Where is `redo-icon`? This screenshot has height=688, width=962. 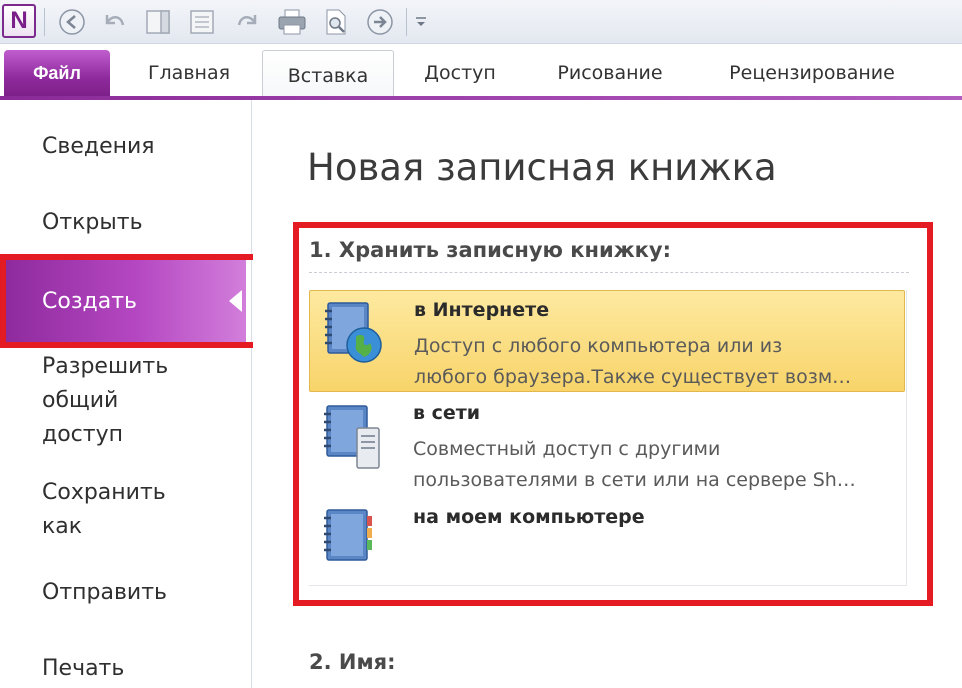
redo-icon is located at coordinates (247, 20).